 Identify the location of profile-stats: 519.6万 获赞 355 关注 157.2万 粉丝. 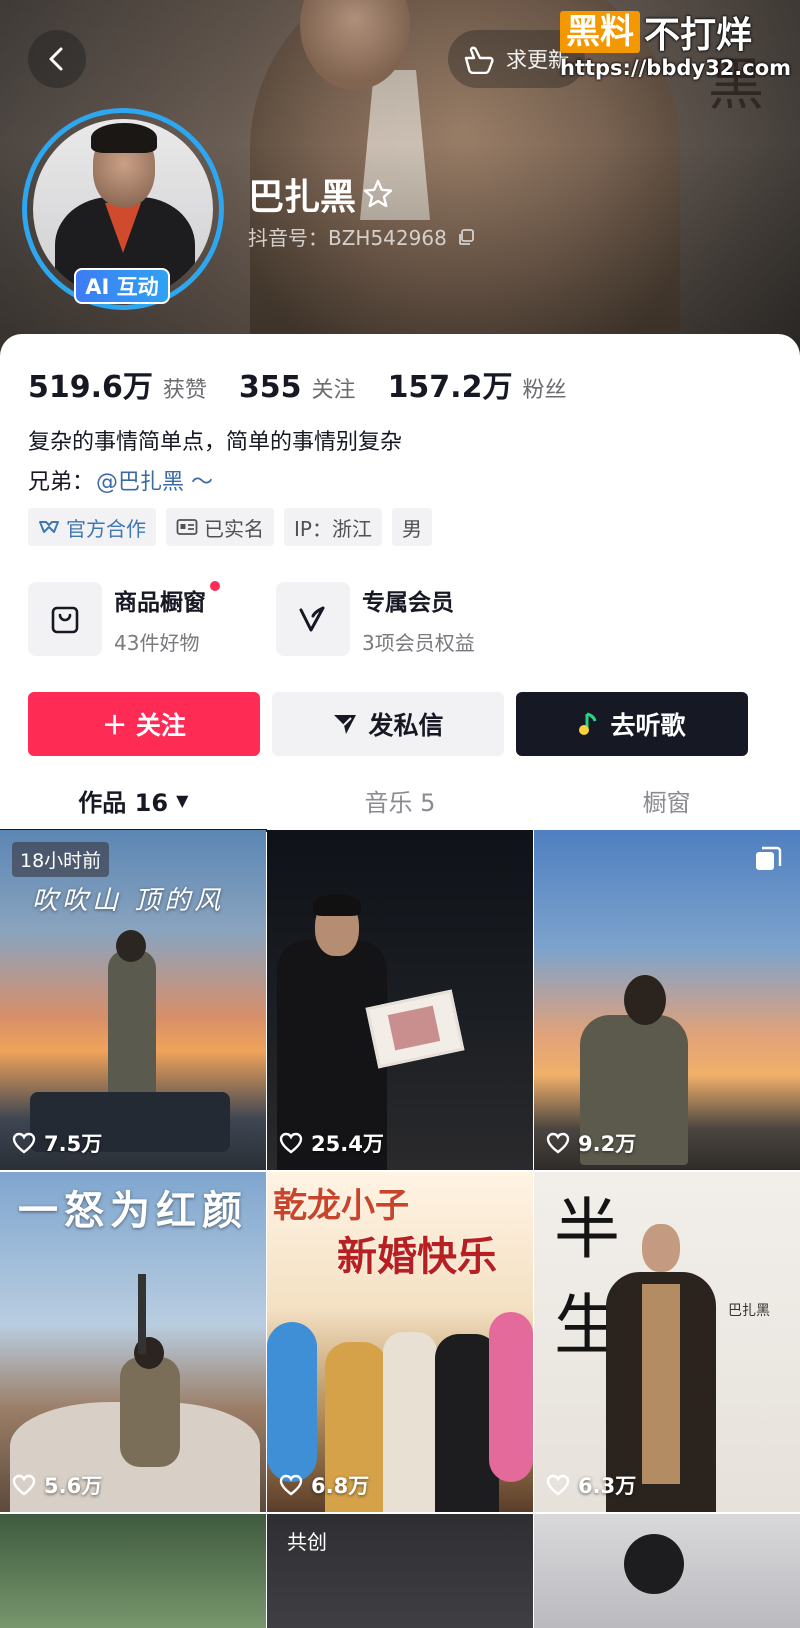
(313, 384).